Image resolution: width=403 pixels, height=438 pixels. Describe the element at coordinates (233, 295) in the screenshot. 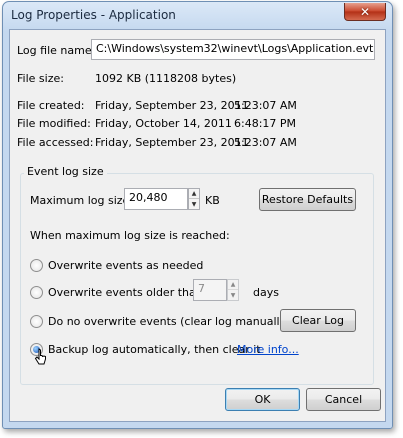

I see `days-spin-down-icon: ▼` at that location.